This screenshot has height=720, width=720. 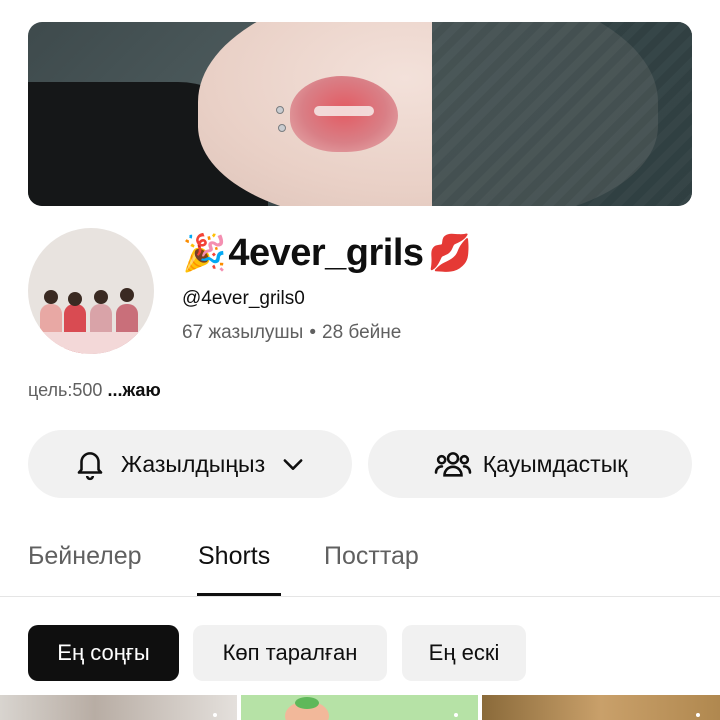 I want to click on channel-tabs: Бейнелер Shorts Посттар, so click(x=360, y=563).